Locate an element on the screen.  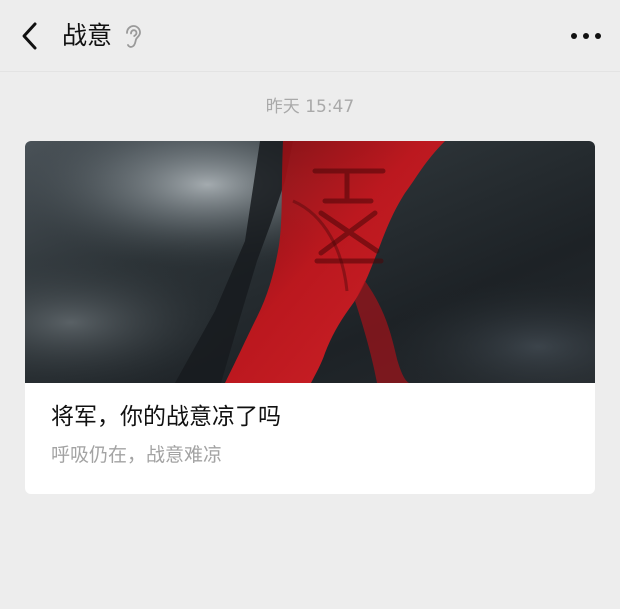
chat-title: 战意 is located at coordinates (87, 35).